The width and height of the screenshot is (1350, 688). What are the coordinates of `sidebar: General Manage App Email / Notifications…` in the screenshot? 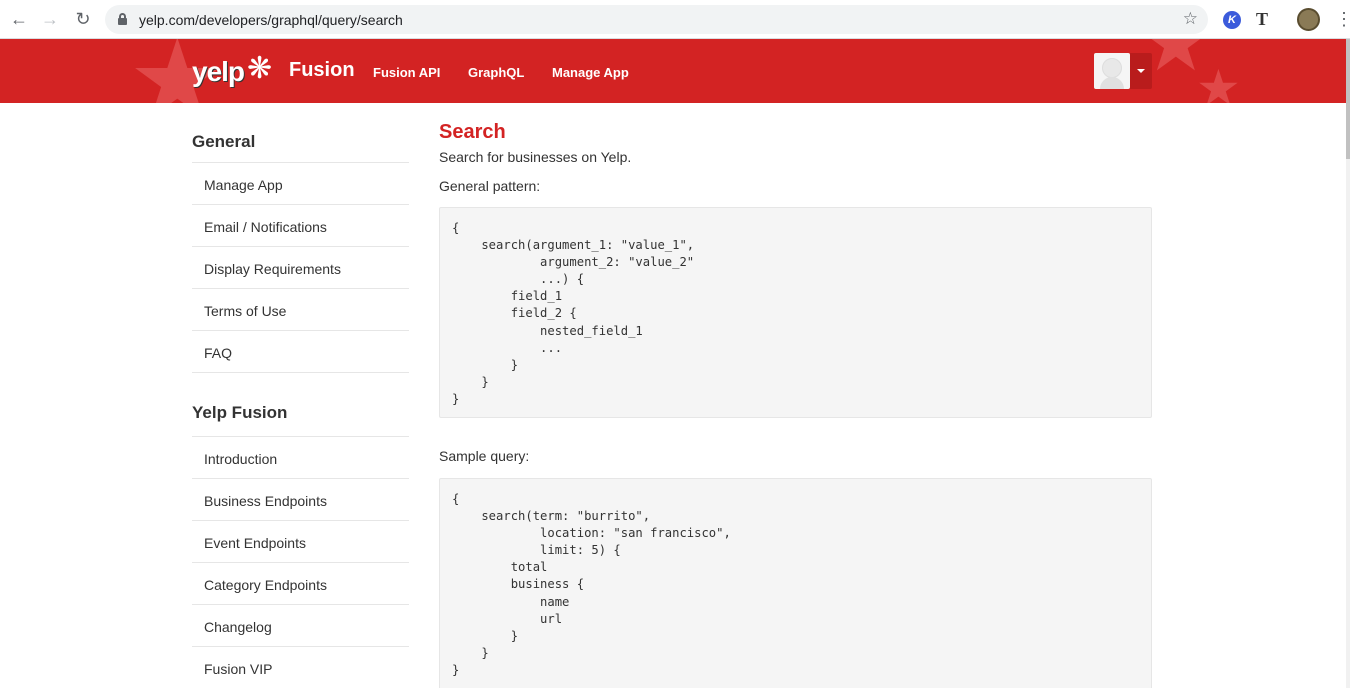 It's located at (300, 395).